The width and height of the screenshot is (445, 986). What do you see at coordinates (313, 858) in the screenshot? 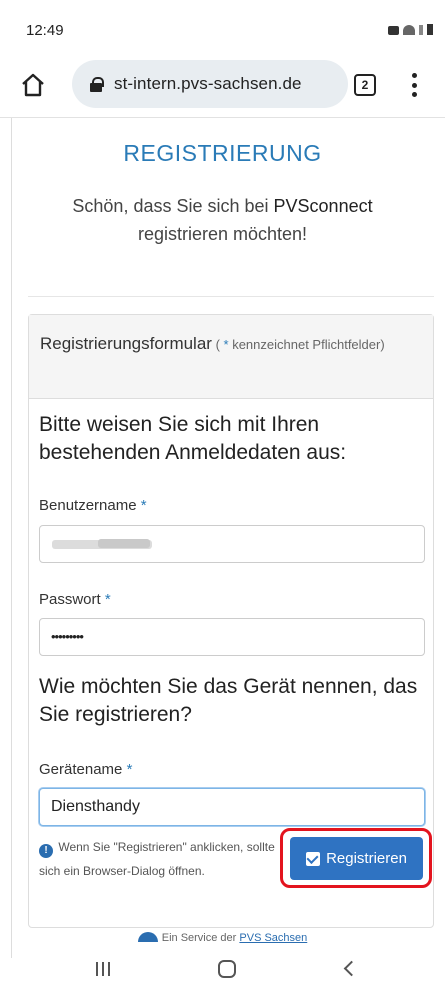
I see `checkbox-icon` at bounding box center [313, 858].